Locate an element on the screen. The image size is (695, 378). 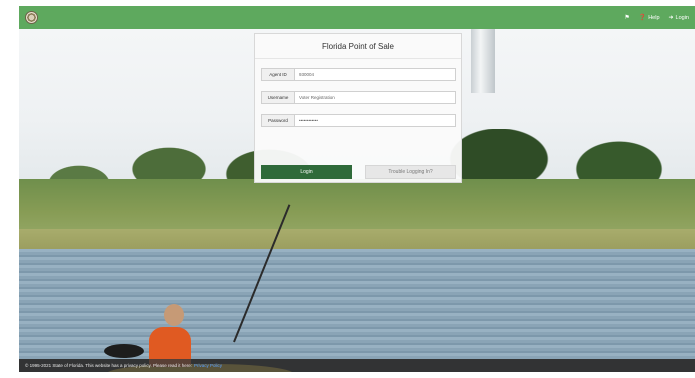
bell-icon: ⚑ is located at coordinates (626, 18).